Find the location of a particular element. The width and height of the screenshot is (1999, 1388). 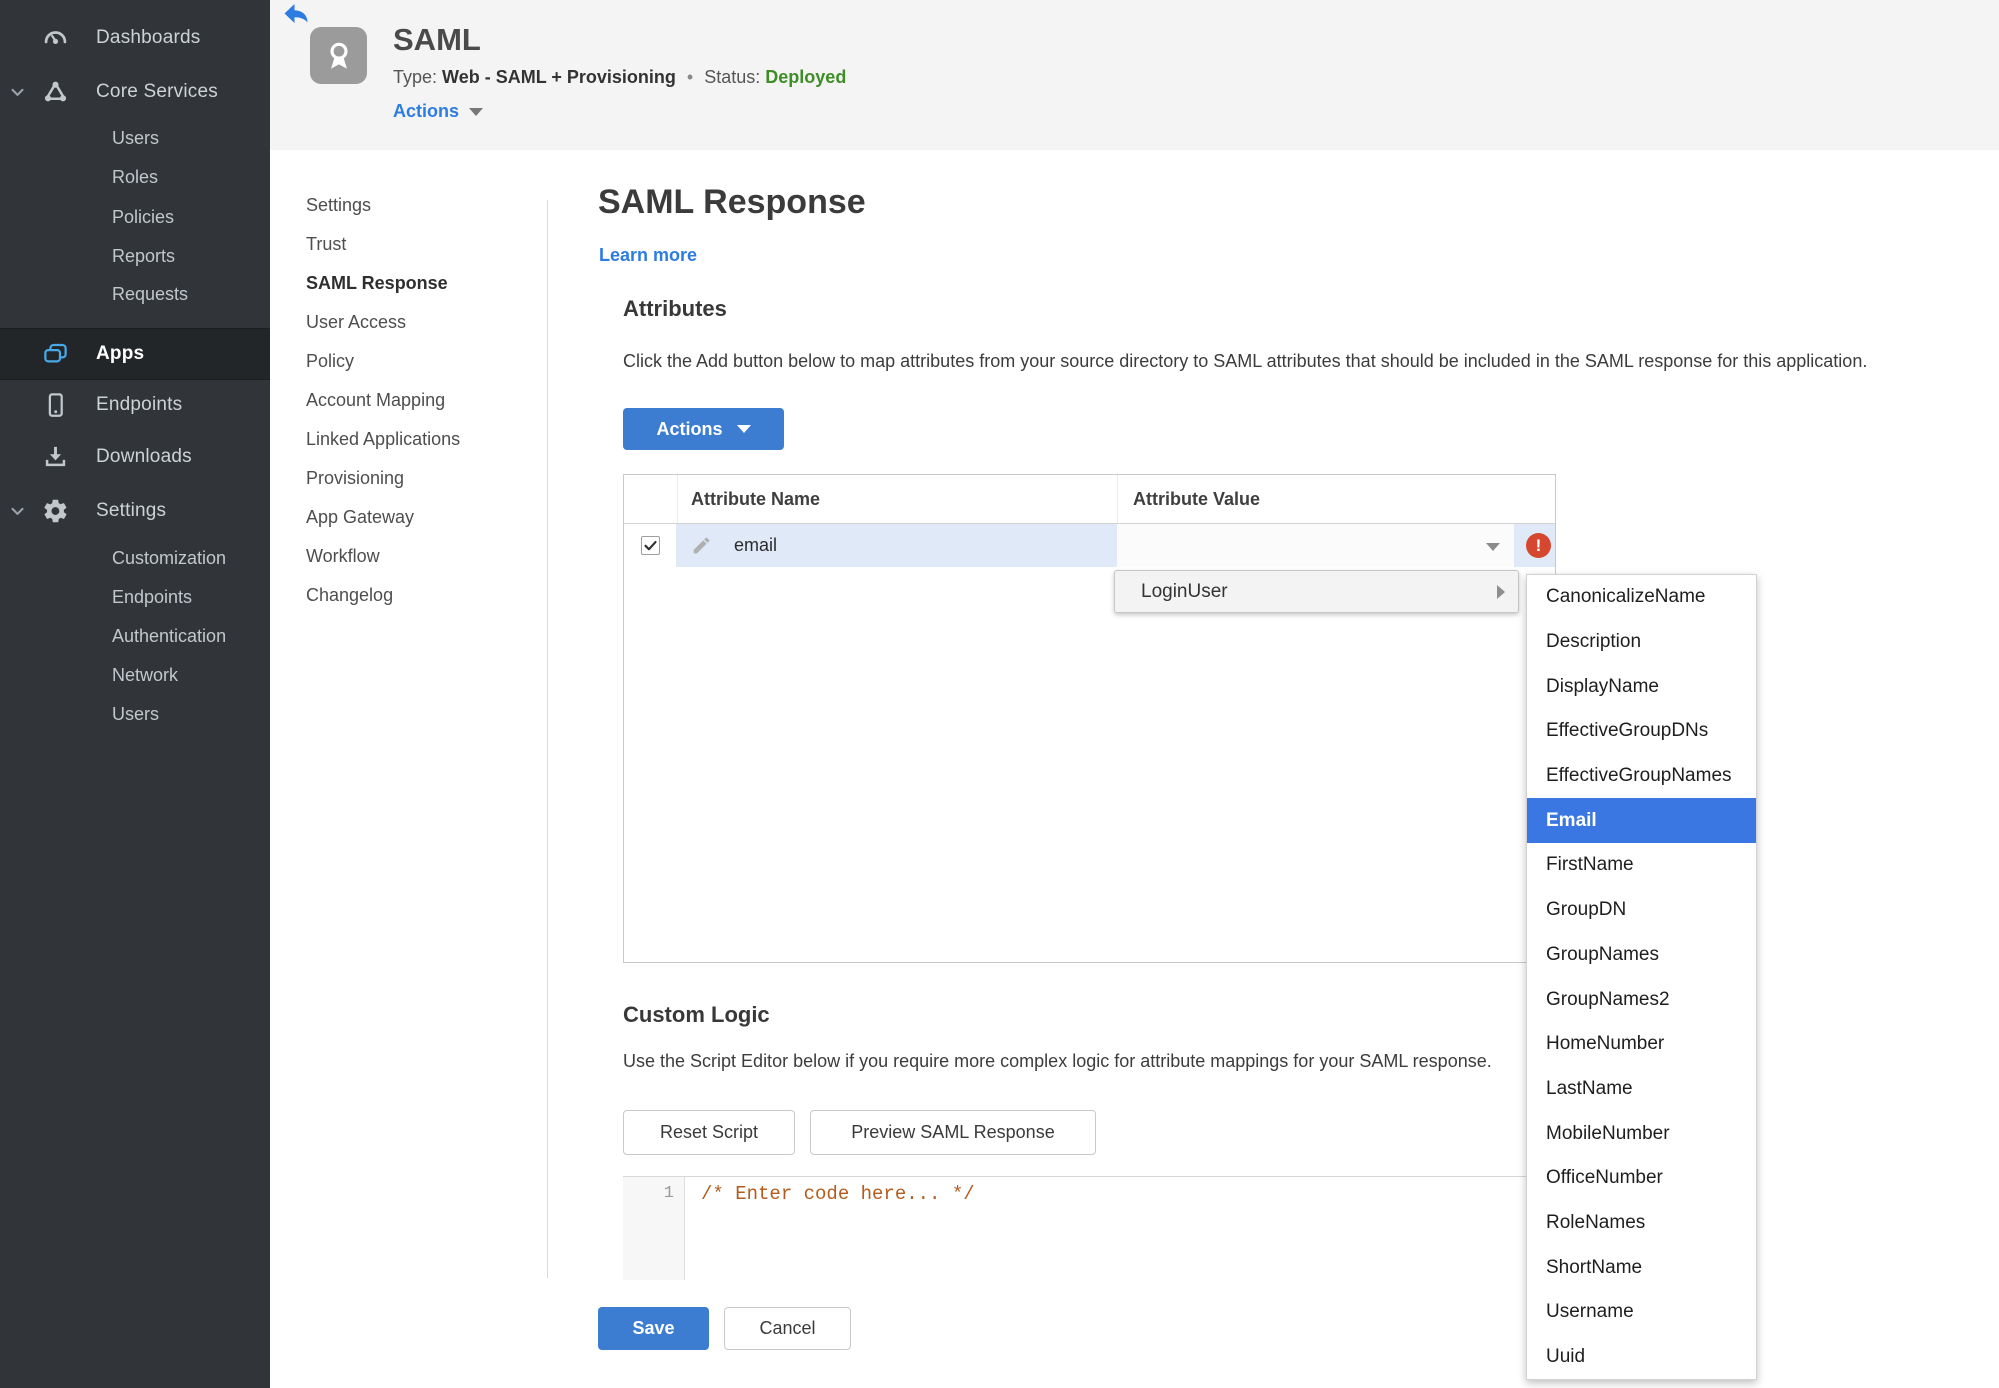

tab-label: Linked Applications is located at coordinates (383, 439).